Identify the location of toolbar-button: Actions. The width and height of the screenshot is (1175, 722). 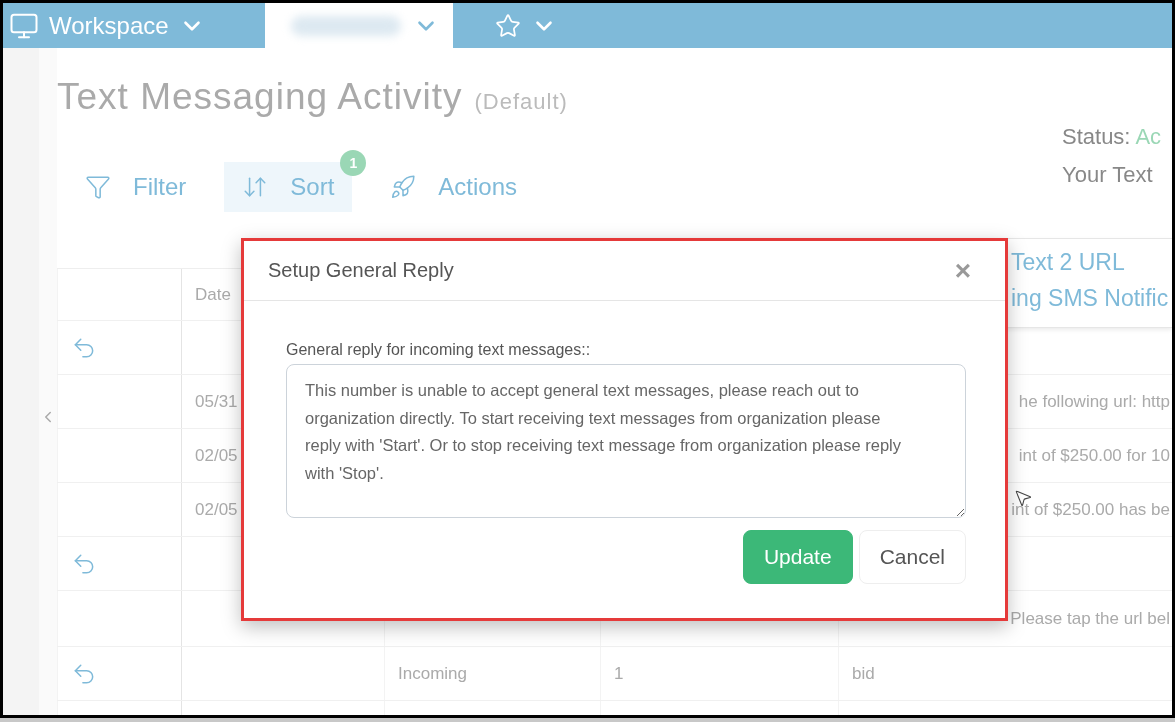
(454, 187).